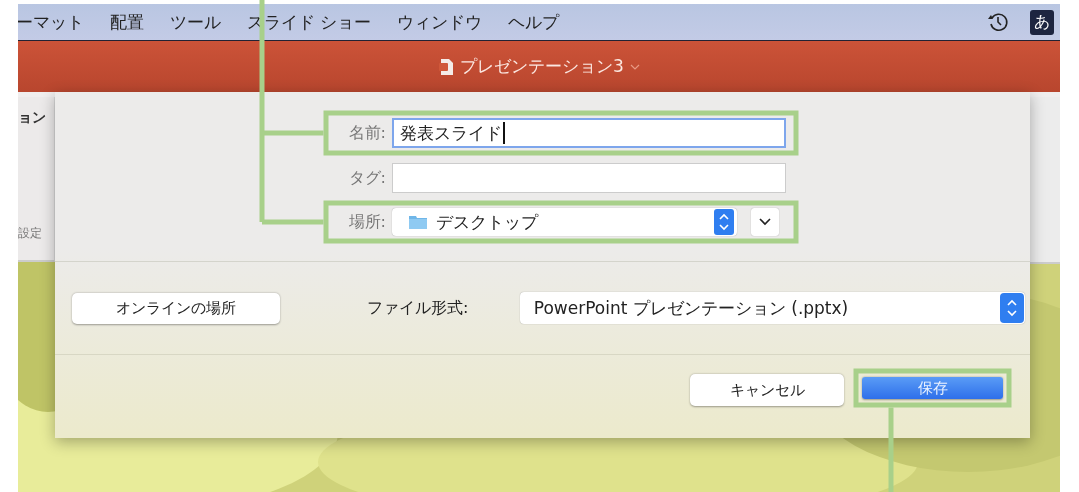 The width and height of the screenshot is (1079, 492). What do you see at coordinates (418, 222) in the screenshot?
I see `folder-icon` at bounding box center [418, 222].